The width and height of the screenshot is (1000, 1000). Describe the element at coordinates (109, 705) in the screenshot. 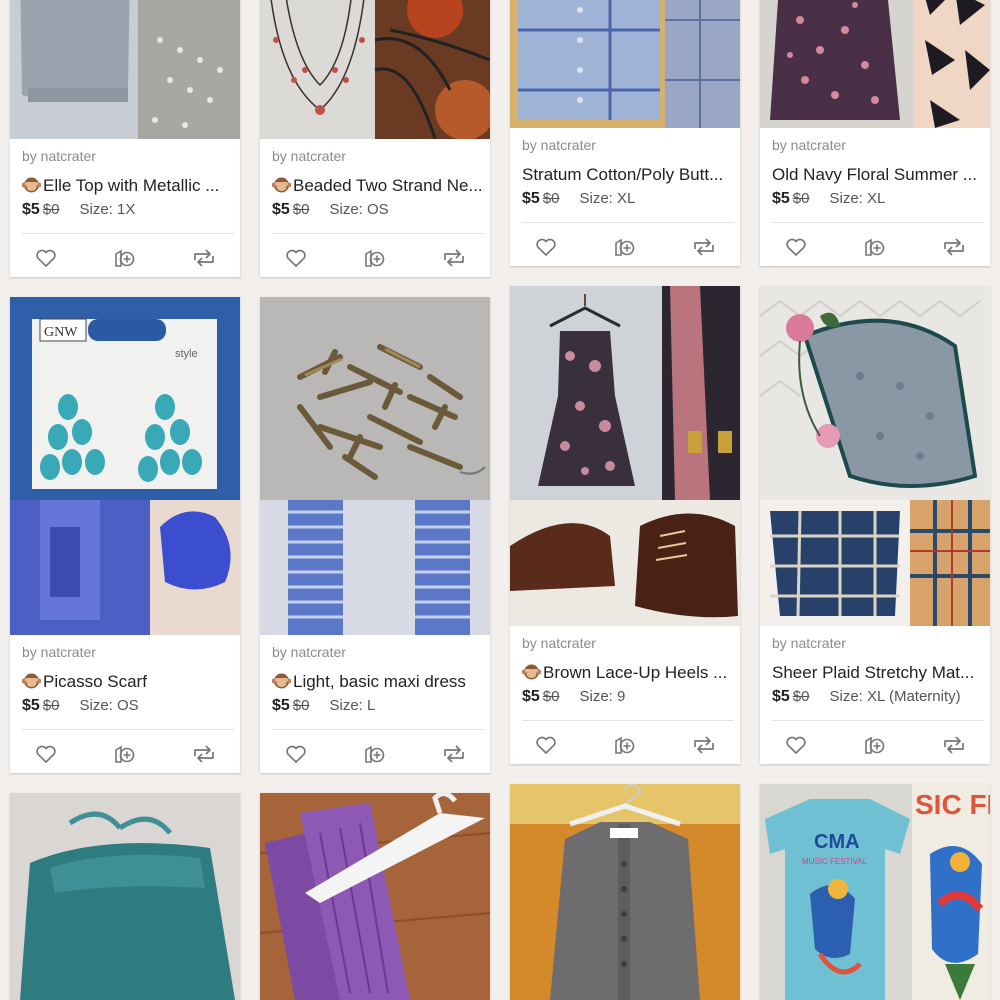

I see `size-label: Size: OS` at that location.